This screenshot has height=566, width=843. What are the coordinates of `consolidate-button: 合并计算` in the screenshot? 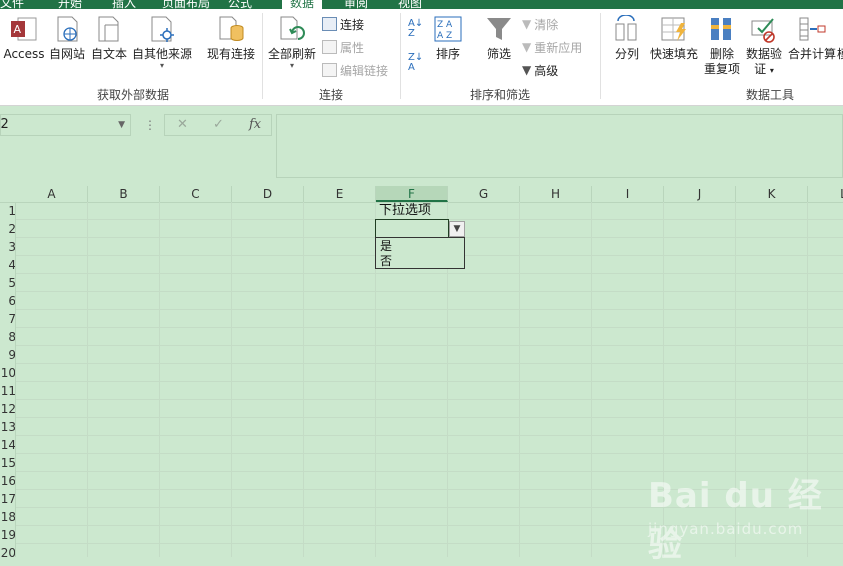 It's located at (812, 36).